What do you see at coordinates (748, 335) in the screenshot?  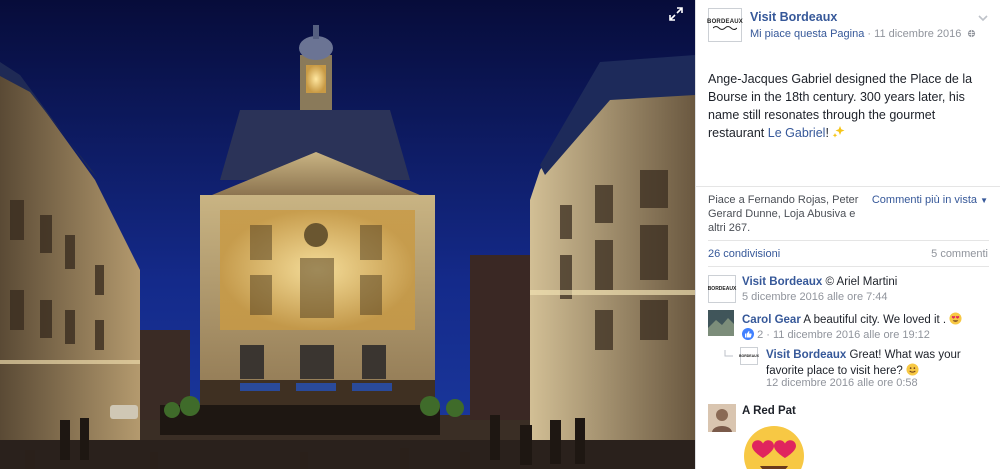 I see `like-reaction-icon` at bounding box center [748, 335].